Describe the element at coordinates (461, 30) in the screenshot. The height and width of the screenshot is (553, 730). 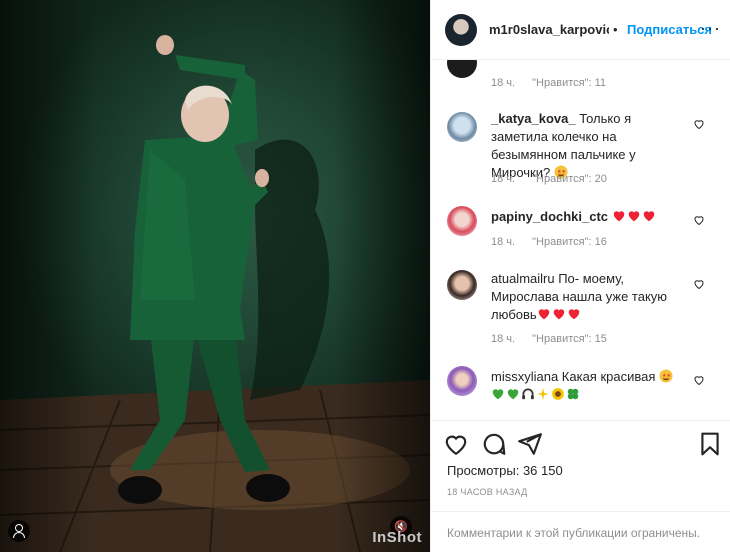
I see `author-avatar` at that location.